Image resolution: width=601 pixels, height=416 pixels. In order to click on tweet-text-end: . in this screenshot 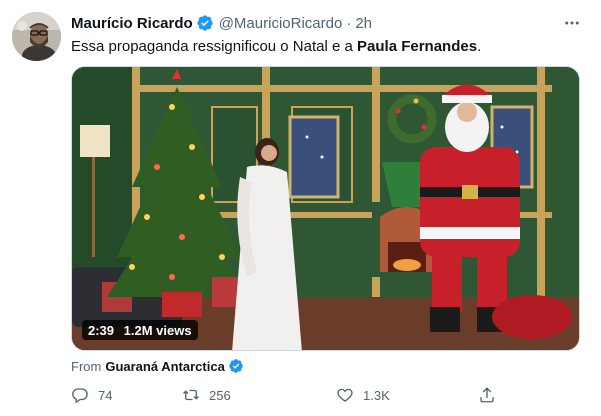, I will do `click(479, 46)`.